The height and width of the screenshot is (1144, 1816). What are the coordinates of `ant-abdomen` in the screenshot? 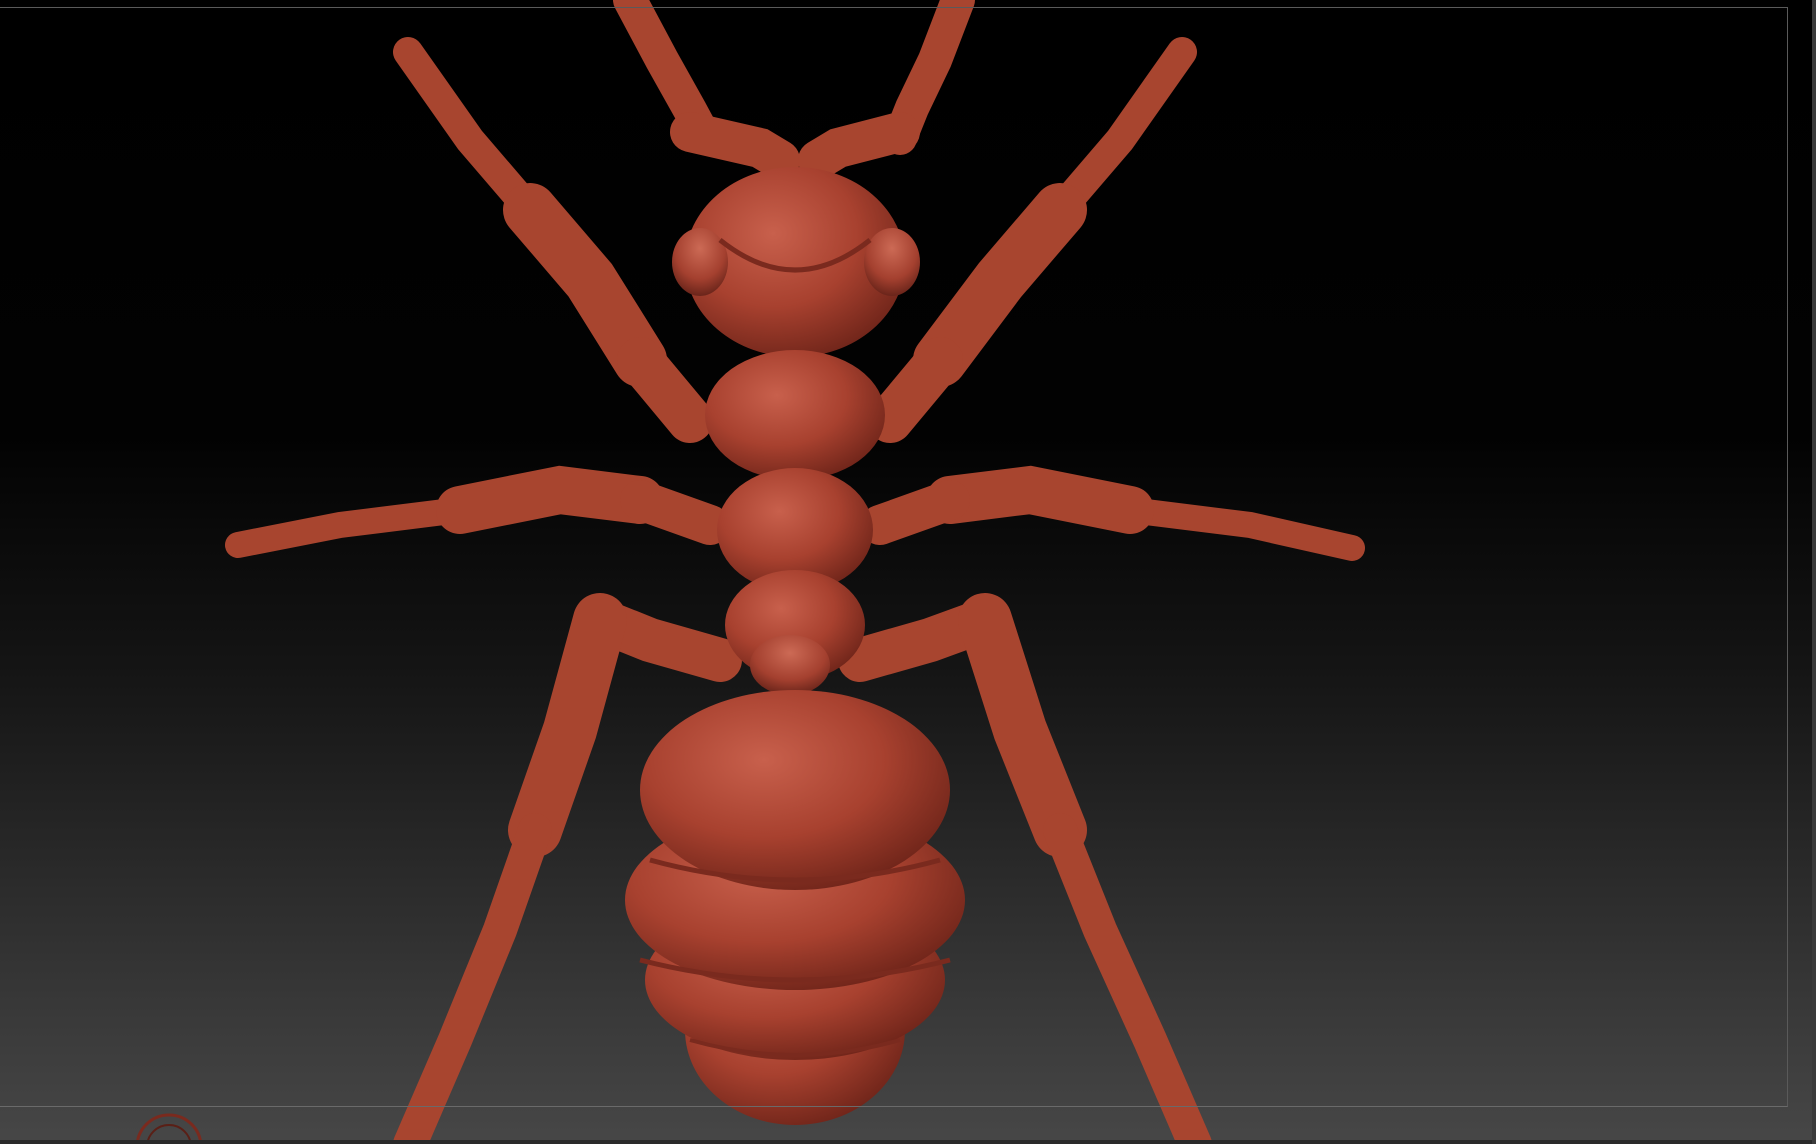 It's located at (795, 907).